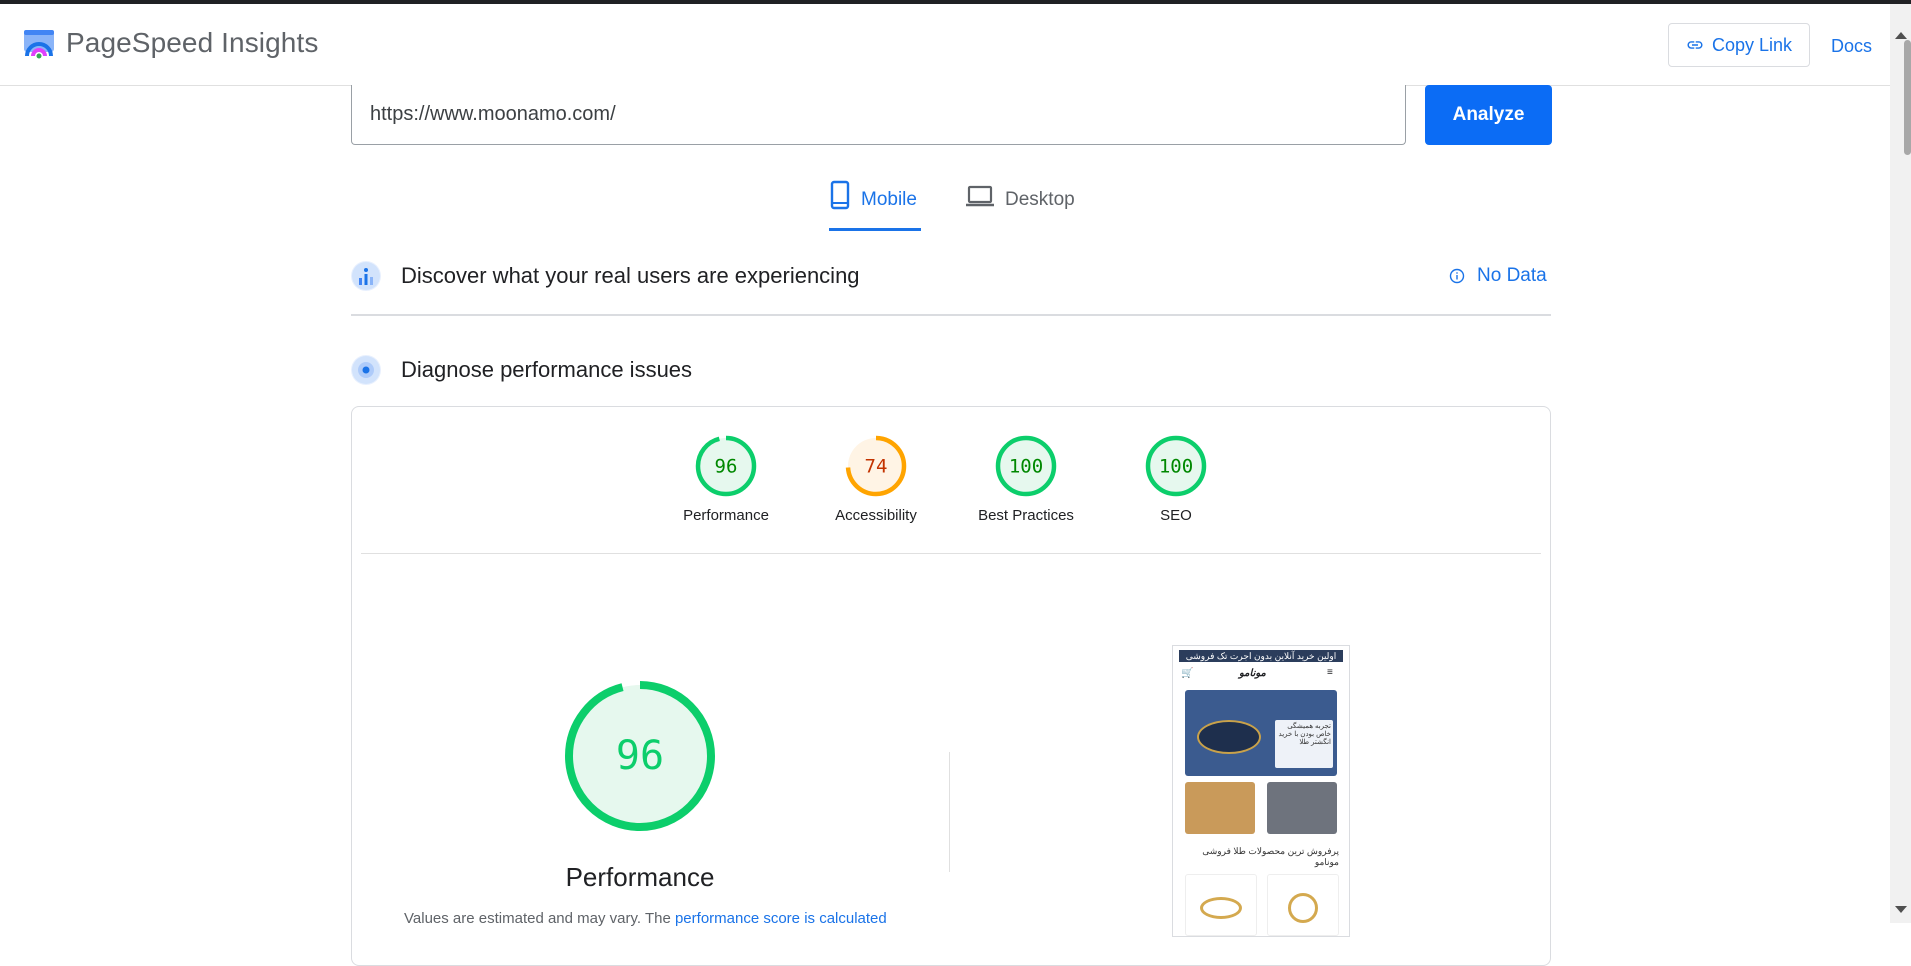 Image resolution: width=1911 pixels, height=966 pixels. I want to click on score-gauge: 74, so click(876, 466).